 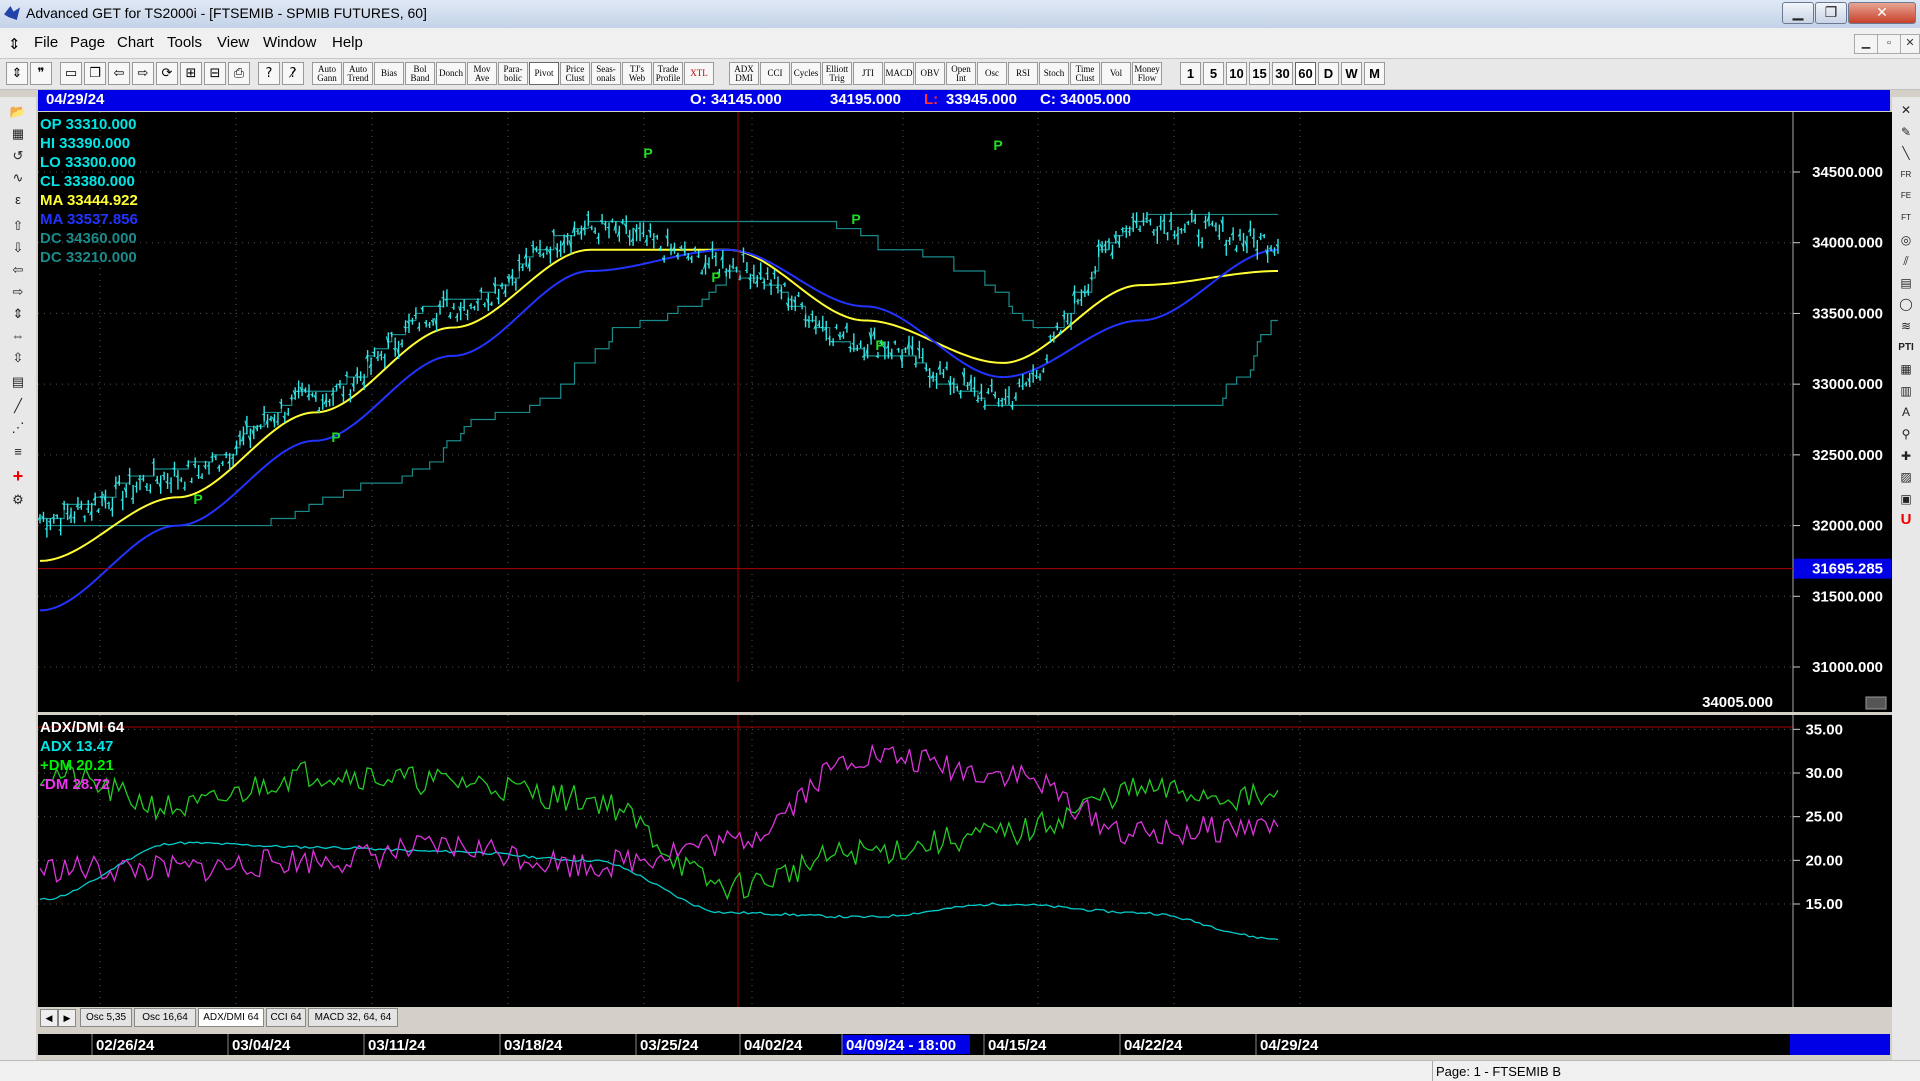 What do you see at coordinates (165, 1017) in the screenshot?
I see `tab-osc-16-64: Osc 16,64` at bounding box center [165, 1017].